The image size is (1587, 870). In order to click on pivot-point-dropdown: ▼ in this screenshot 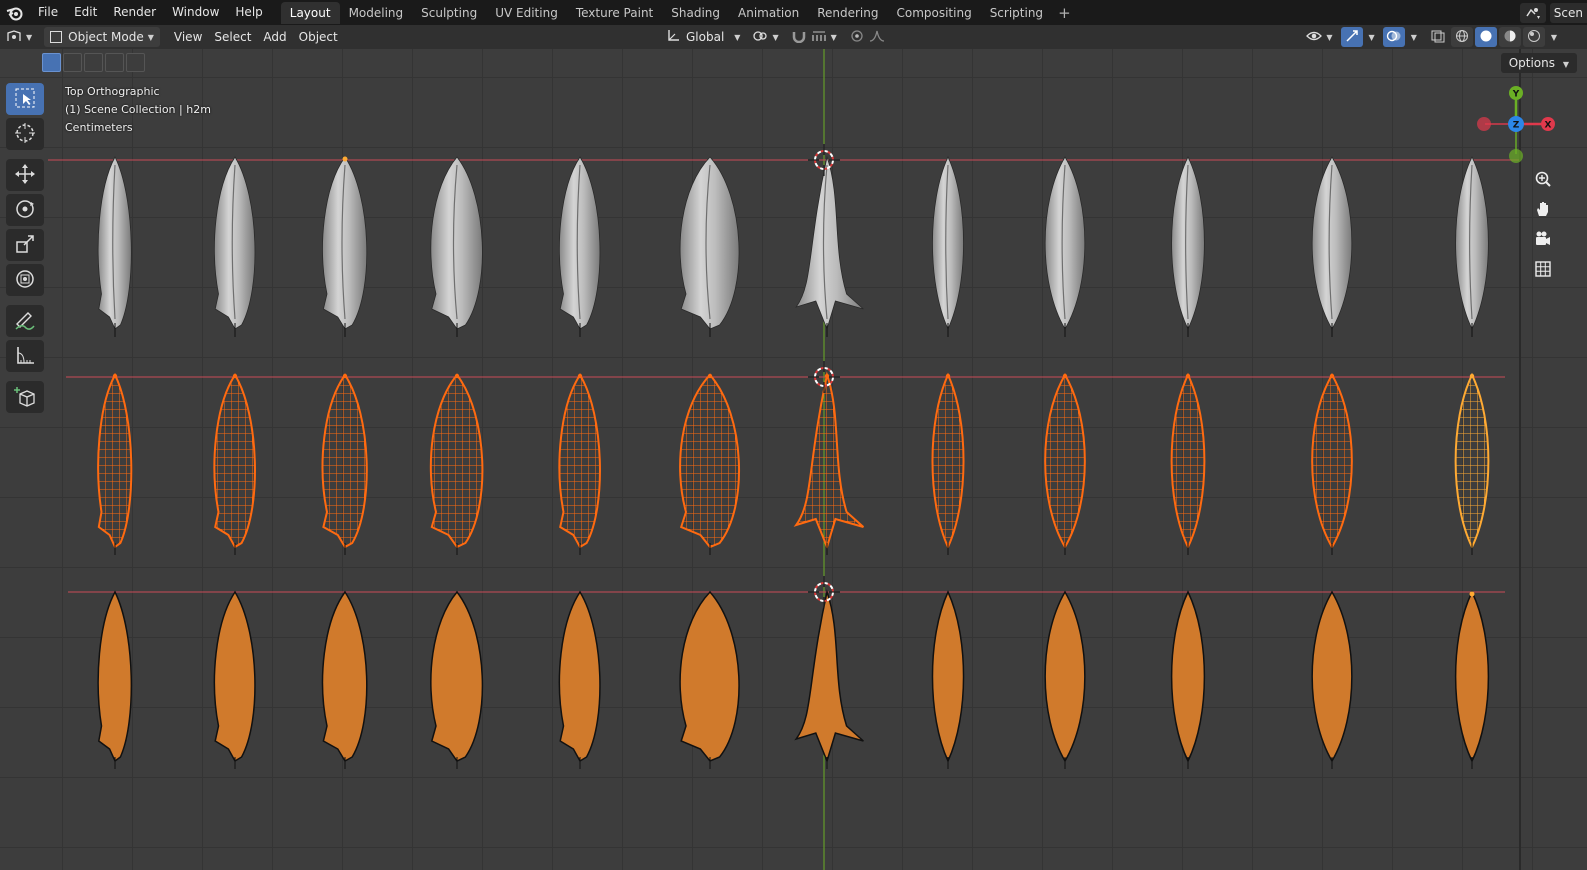, I will do `click(765, 37)`.